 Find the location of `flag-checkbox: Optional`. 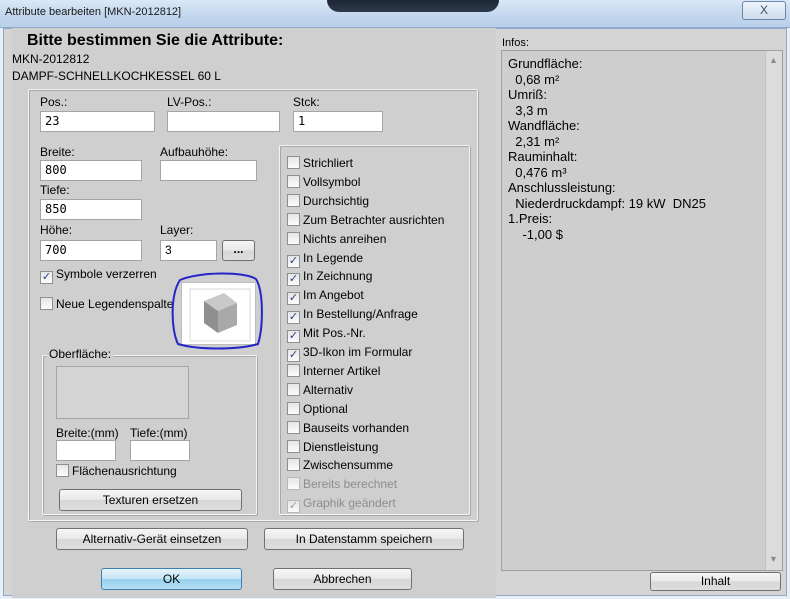

flag-checkbox: Optional is located at coordinates (317, 410).